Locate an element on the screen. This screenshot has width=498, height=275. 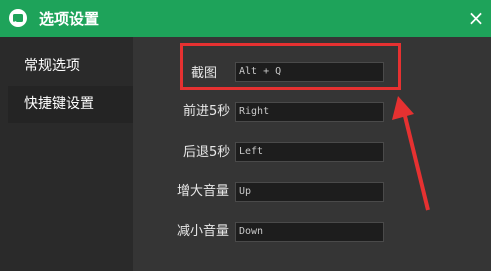
annotation-arrow-icon is located at coordinates (411, 153).